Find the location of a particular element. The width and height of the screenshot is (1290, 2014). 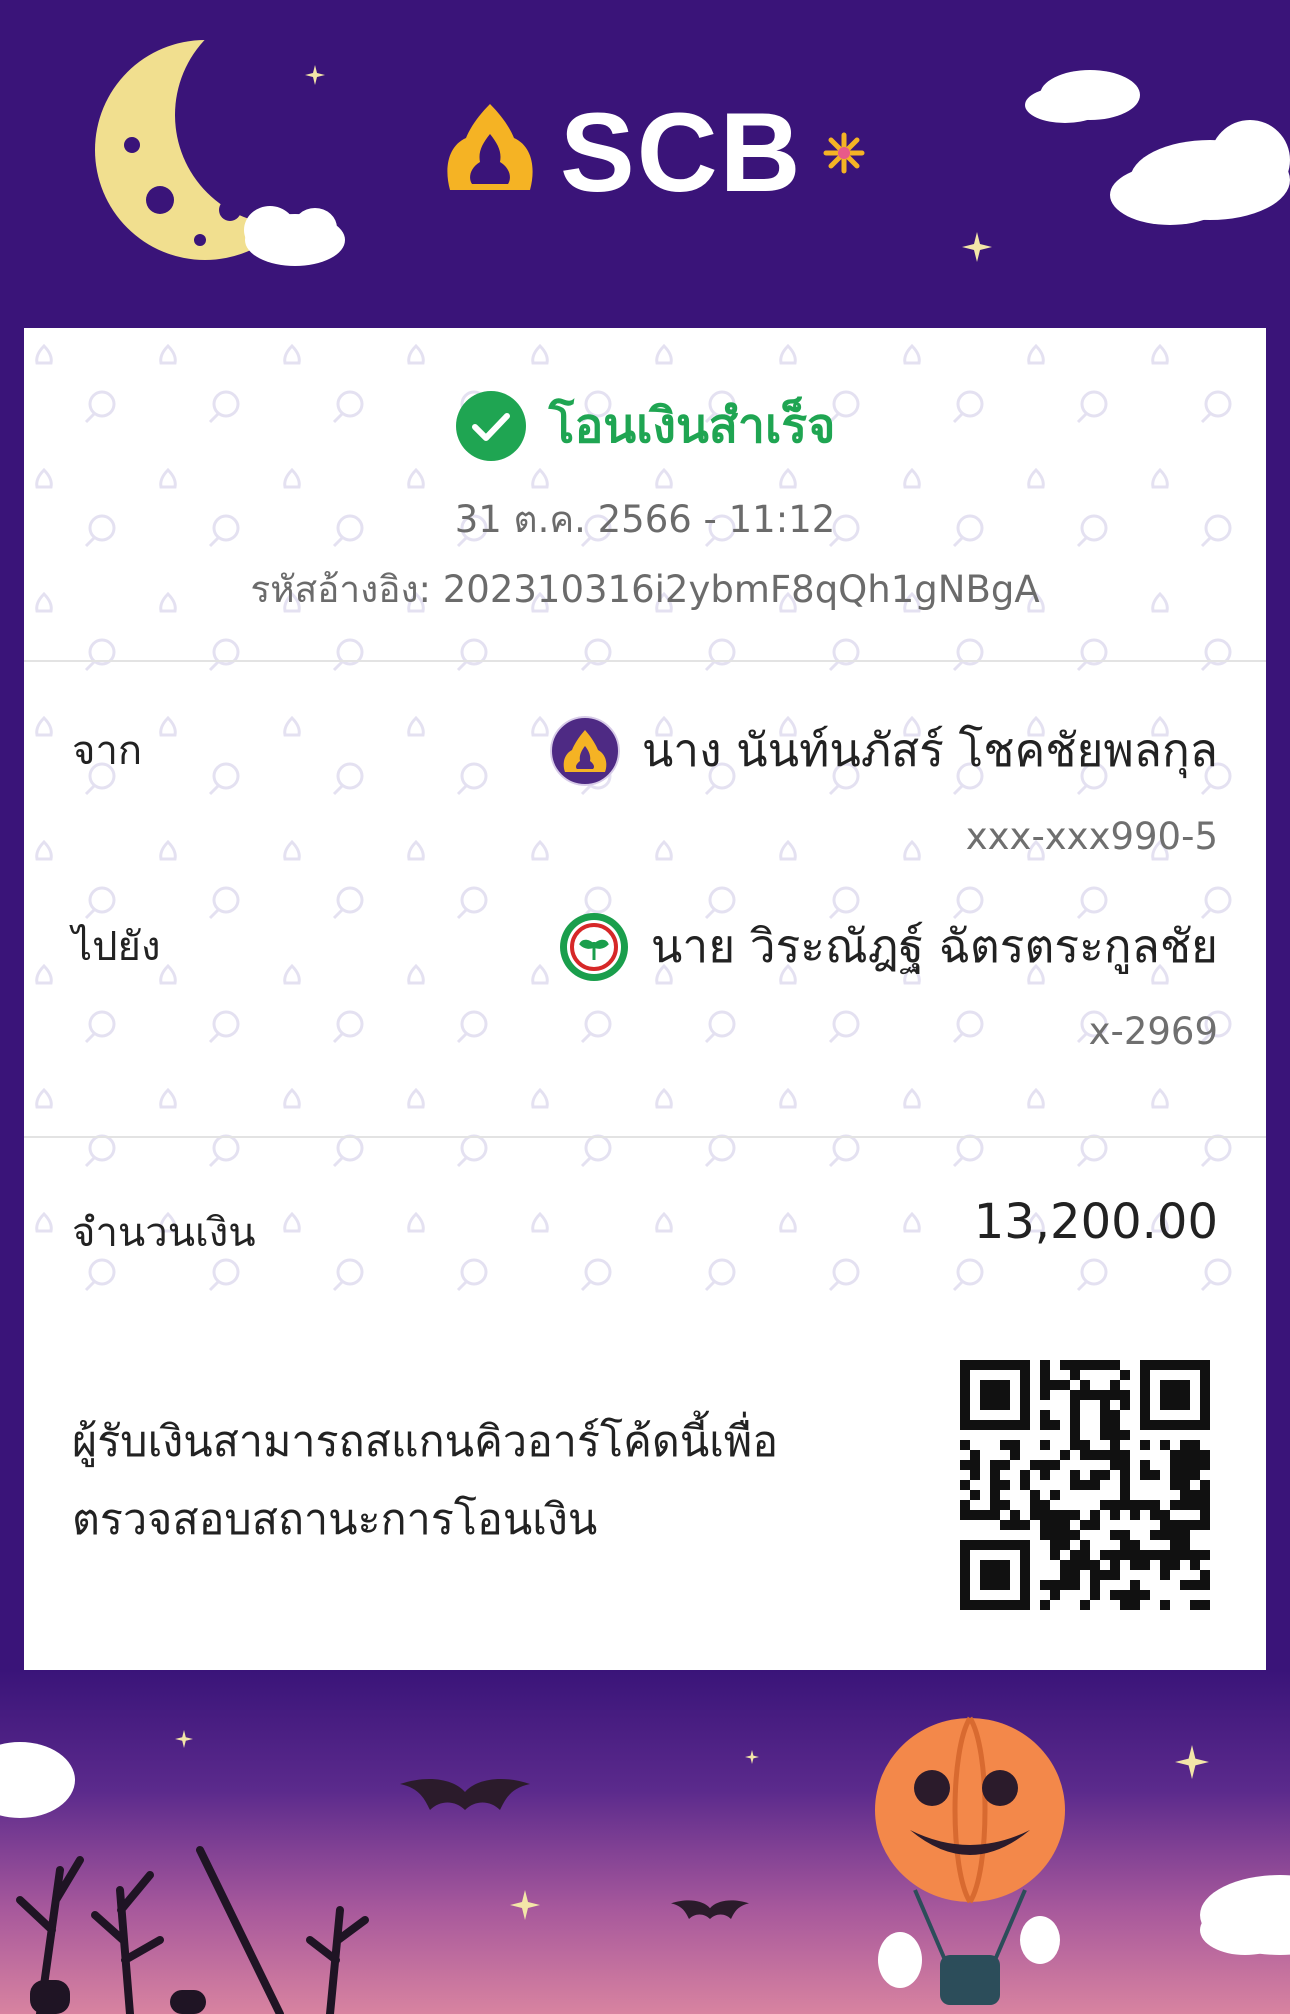

scb-emblem-icon is located at coordinates (490, 146).